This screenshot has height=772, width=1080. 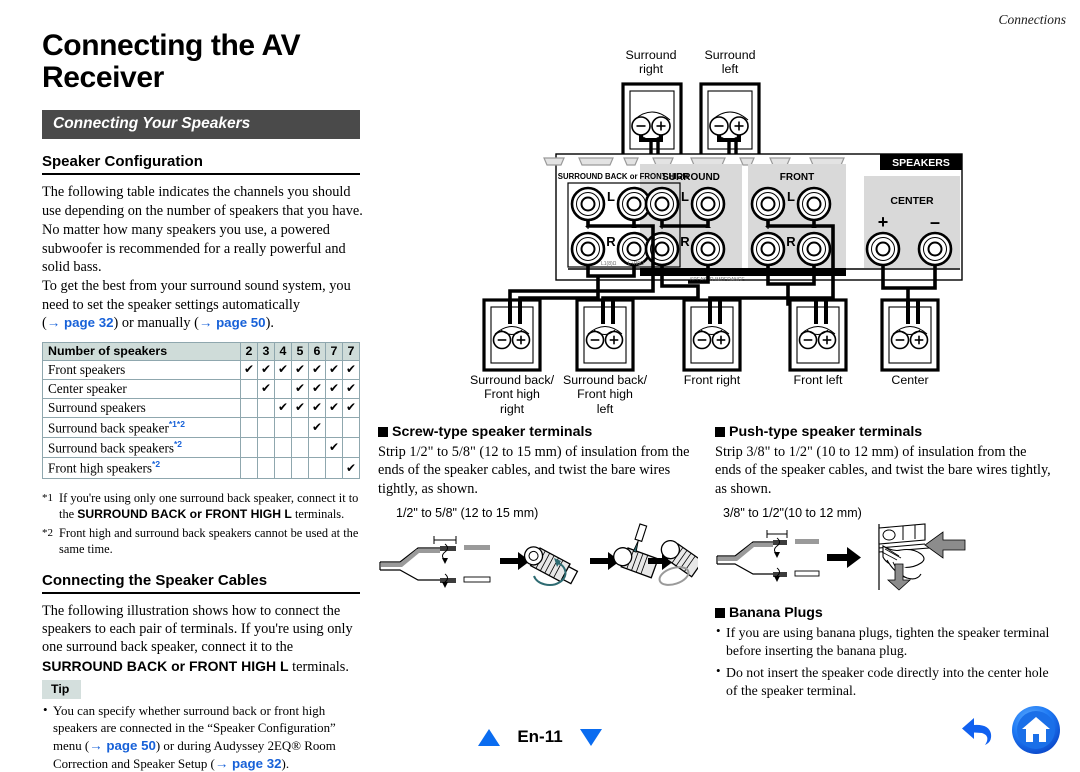 What do you see at coordinates (232, 322) in the screenshot?
I see `page-link-50: → page 50` at bounding box center [232, 322].